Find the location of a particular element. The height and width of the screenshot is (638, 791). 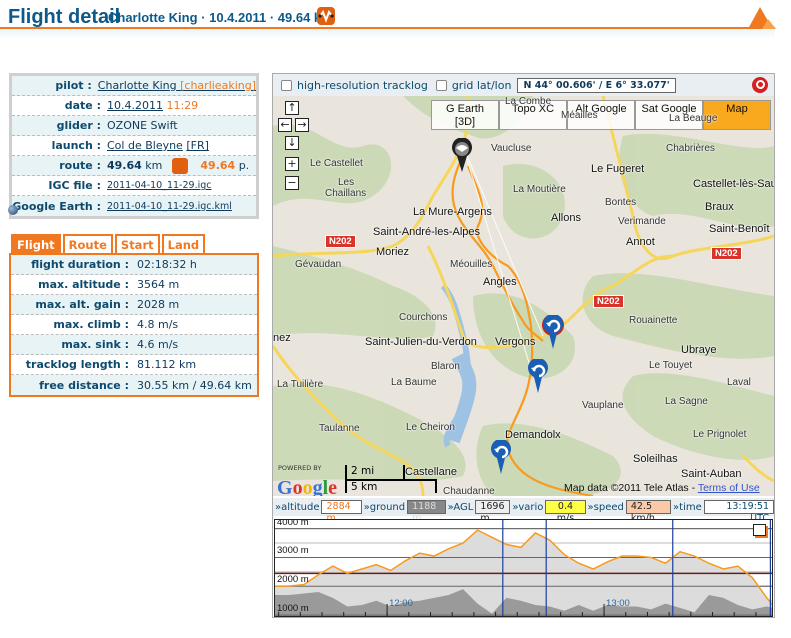

altitude-profile-svg is located at coordinates (523, 568).